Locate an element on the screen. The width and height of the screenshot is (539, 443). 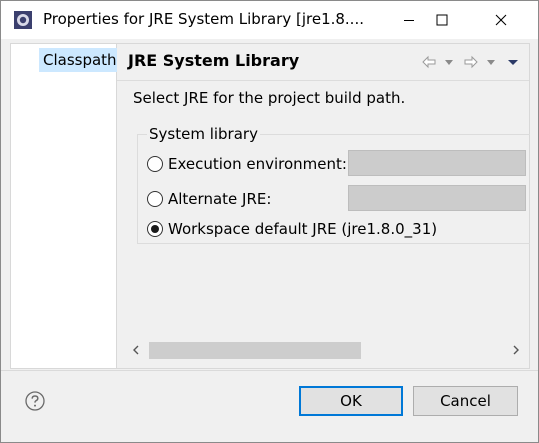
forward-arrow-icon is located at coordinates (471, 62).